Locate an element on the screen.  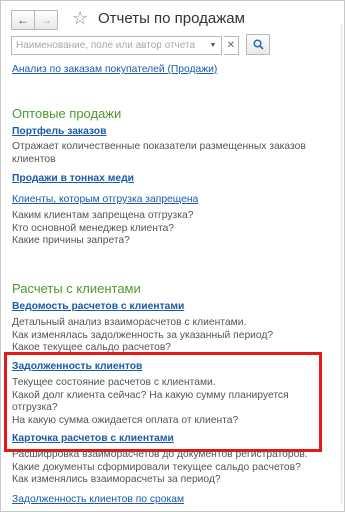
description-line: Как изменялись взаиморасчеты за период? is located at coordinates (116, 479).